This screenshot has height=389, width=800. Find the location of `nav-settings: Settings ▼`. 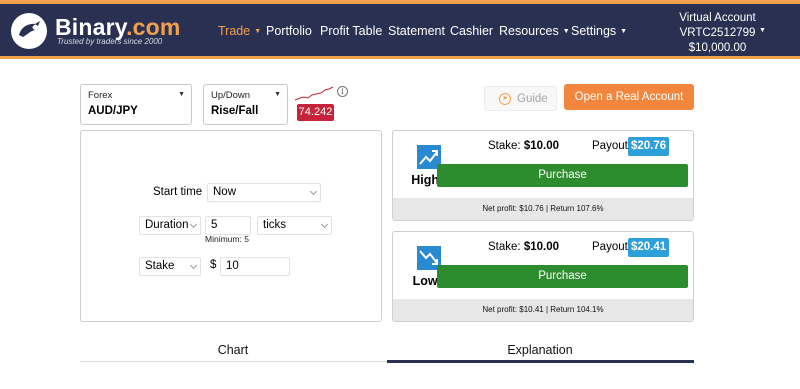

nav-settings: Settings ▼ is located at coordinates (599, 31).